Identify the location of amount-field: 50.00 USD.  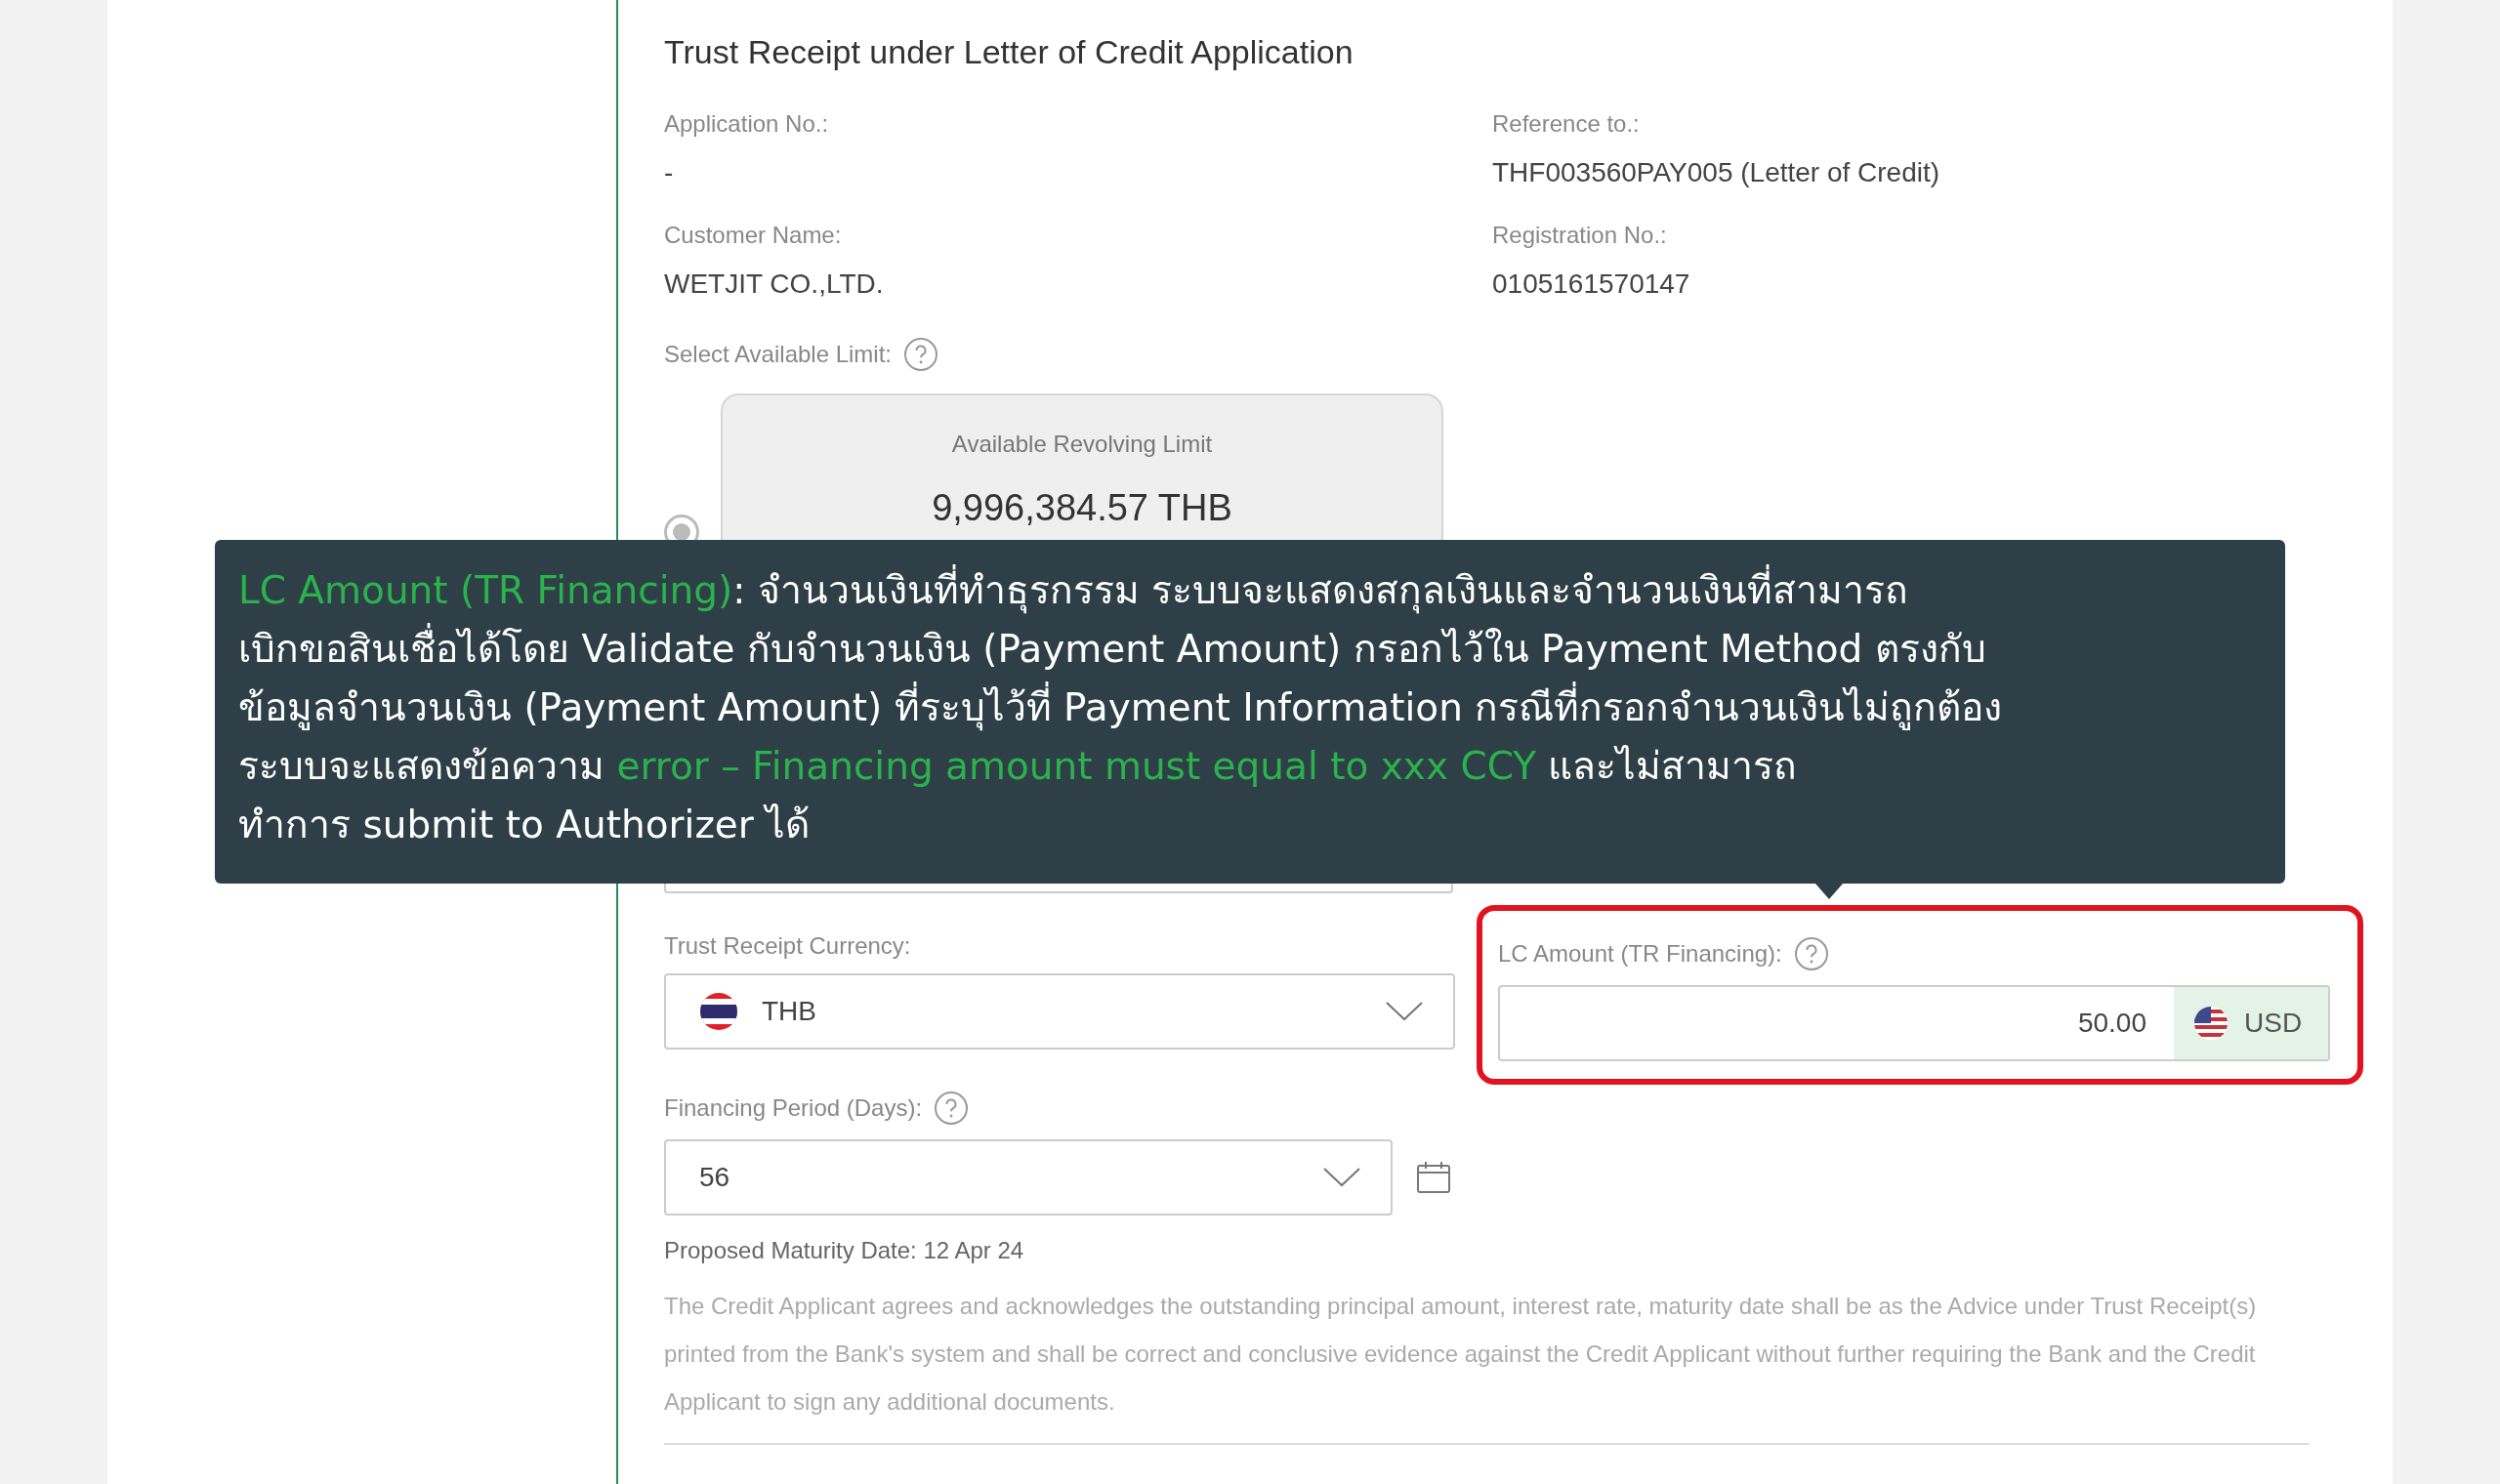
(1914, 1023).